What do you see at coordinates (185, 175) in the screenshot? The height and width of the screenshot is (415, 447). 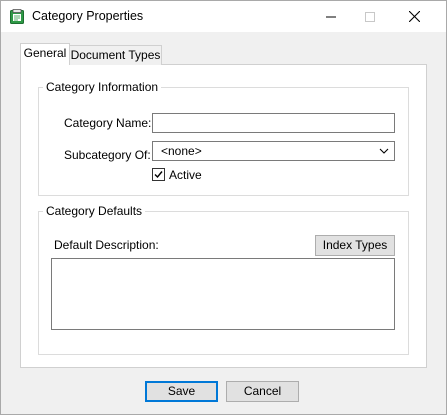 I see `active-checkbox-label: Active` at bounding box center [185, 175].